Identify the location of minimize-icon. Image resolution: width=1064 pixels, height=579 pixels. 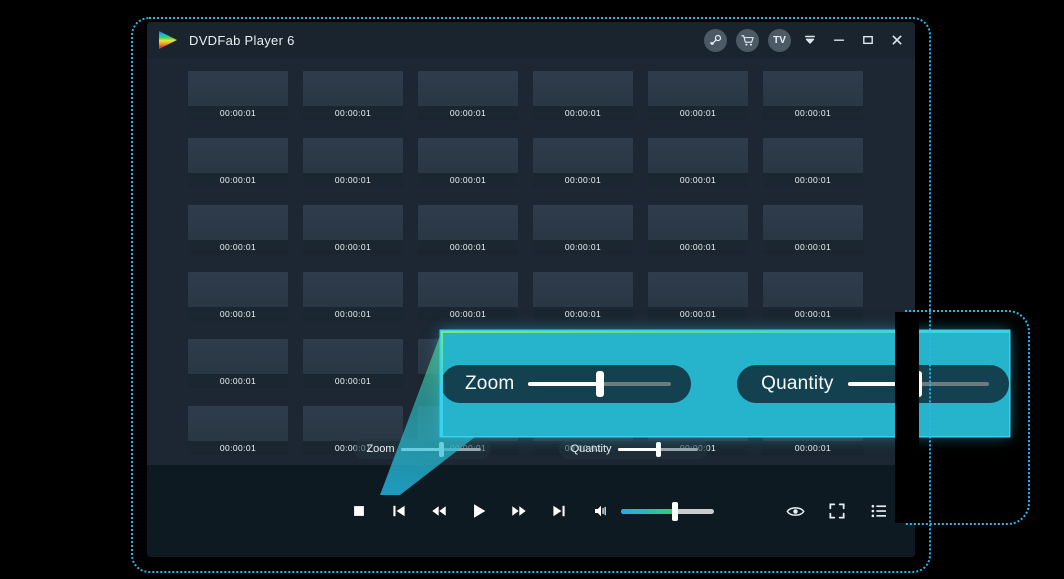
(839, 40).